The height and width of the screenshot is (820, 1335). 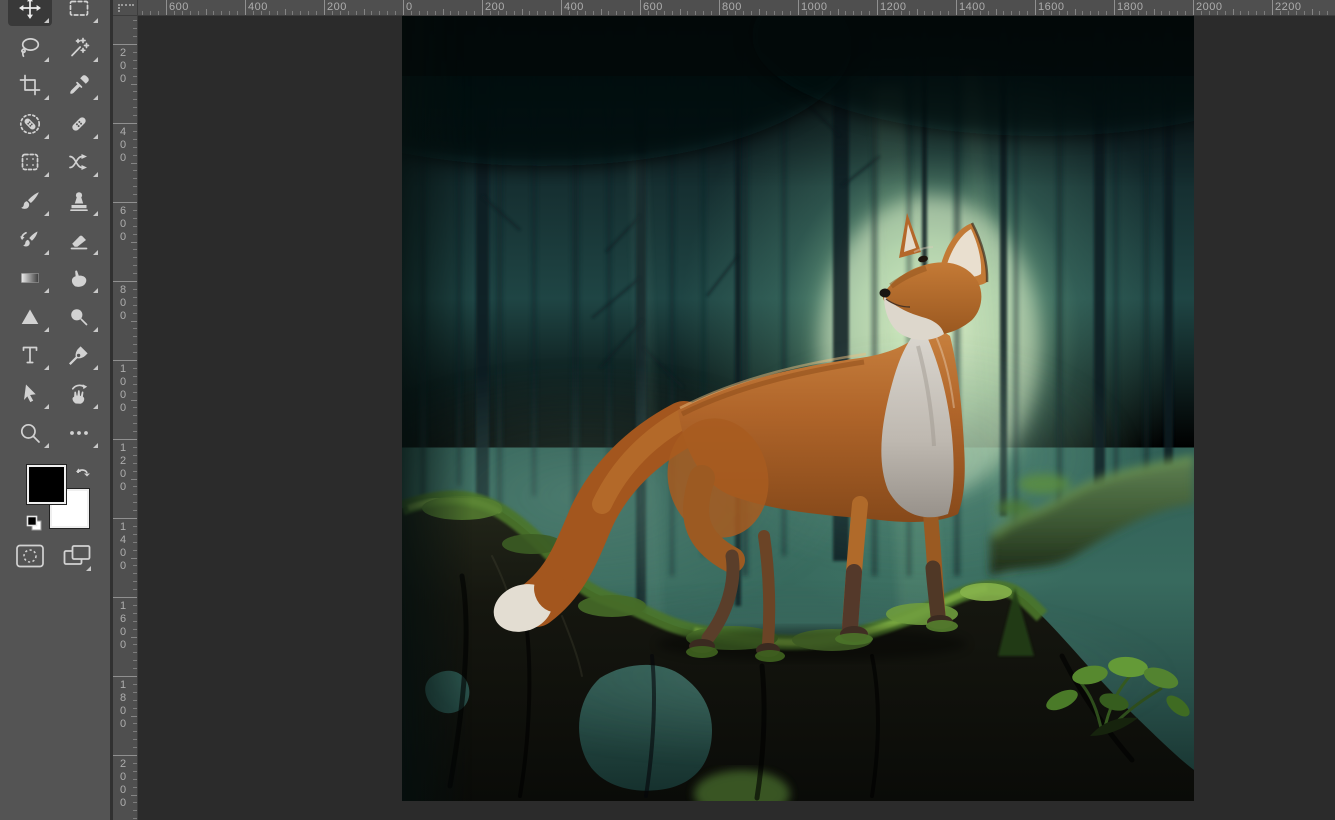 I want to click on tool-type, so click(x=30, y=355).